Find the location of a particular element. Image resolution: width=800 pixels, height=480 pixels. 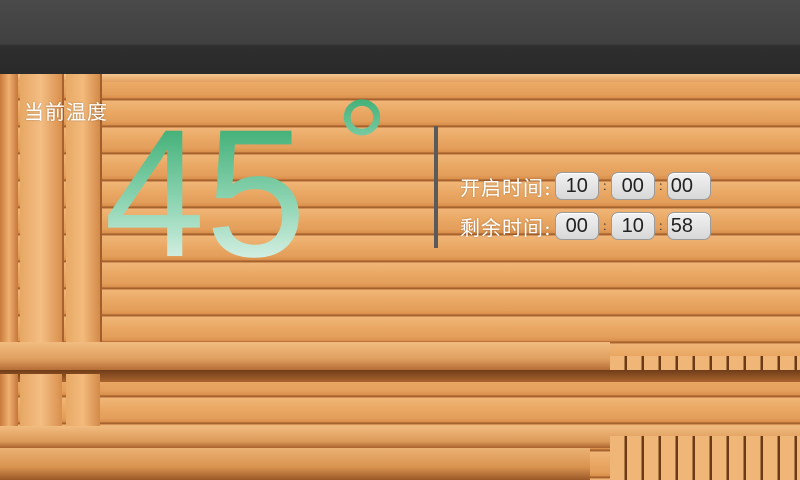

temperature-display: 45 ° is located at coordinates (254, 180).